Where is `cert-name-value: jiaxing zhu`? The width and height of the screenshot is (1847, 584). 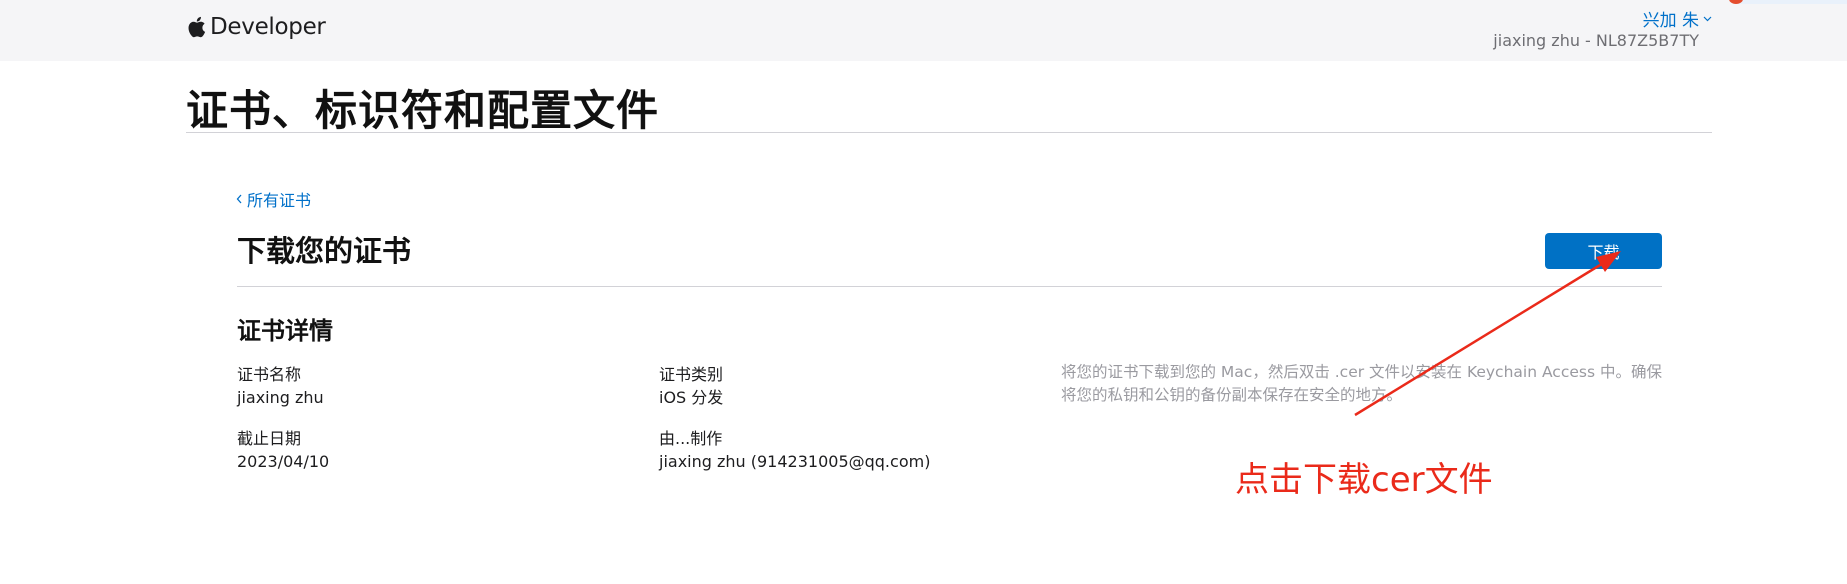 cert-name-value: jiaxing zhu is located at coordinates (280, 397).